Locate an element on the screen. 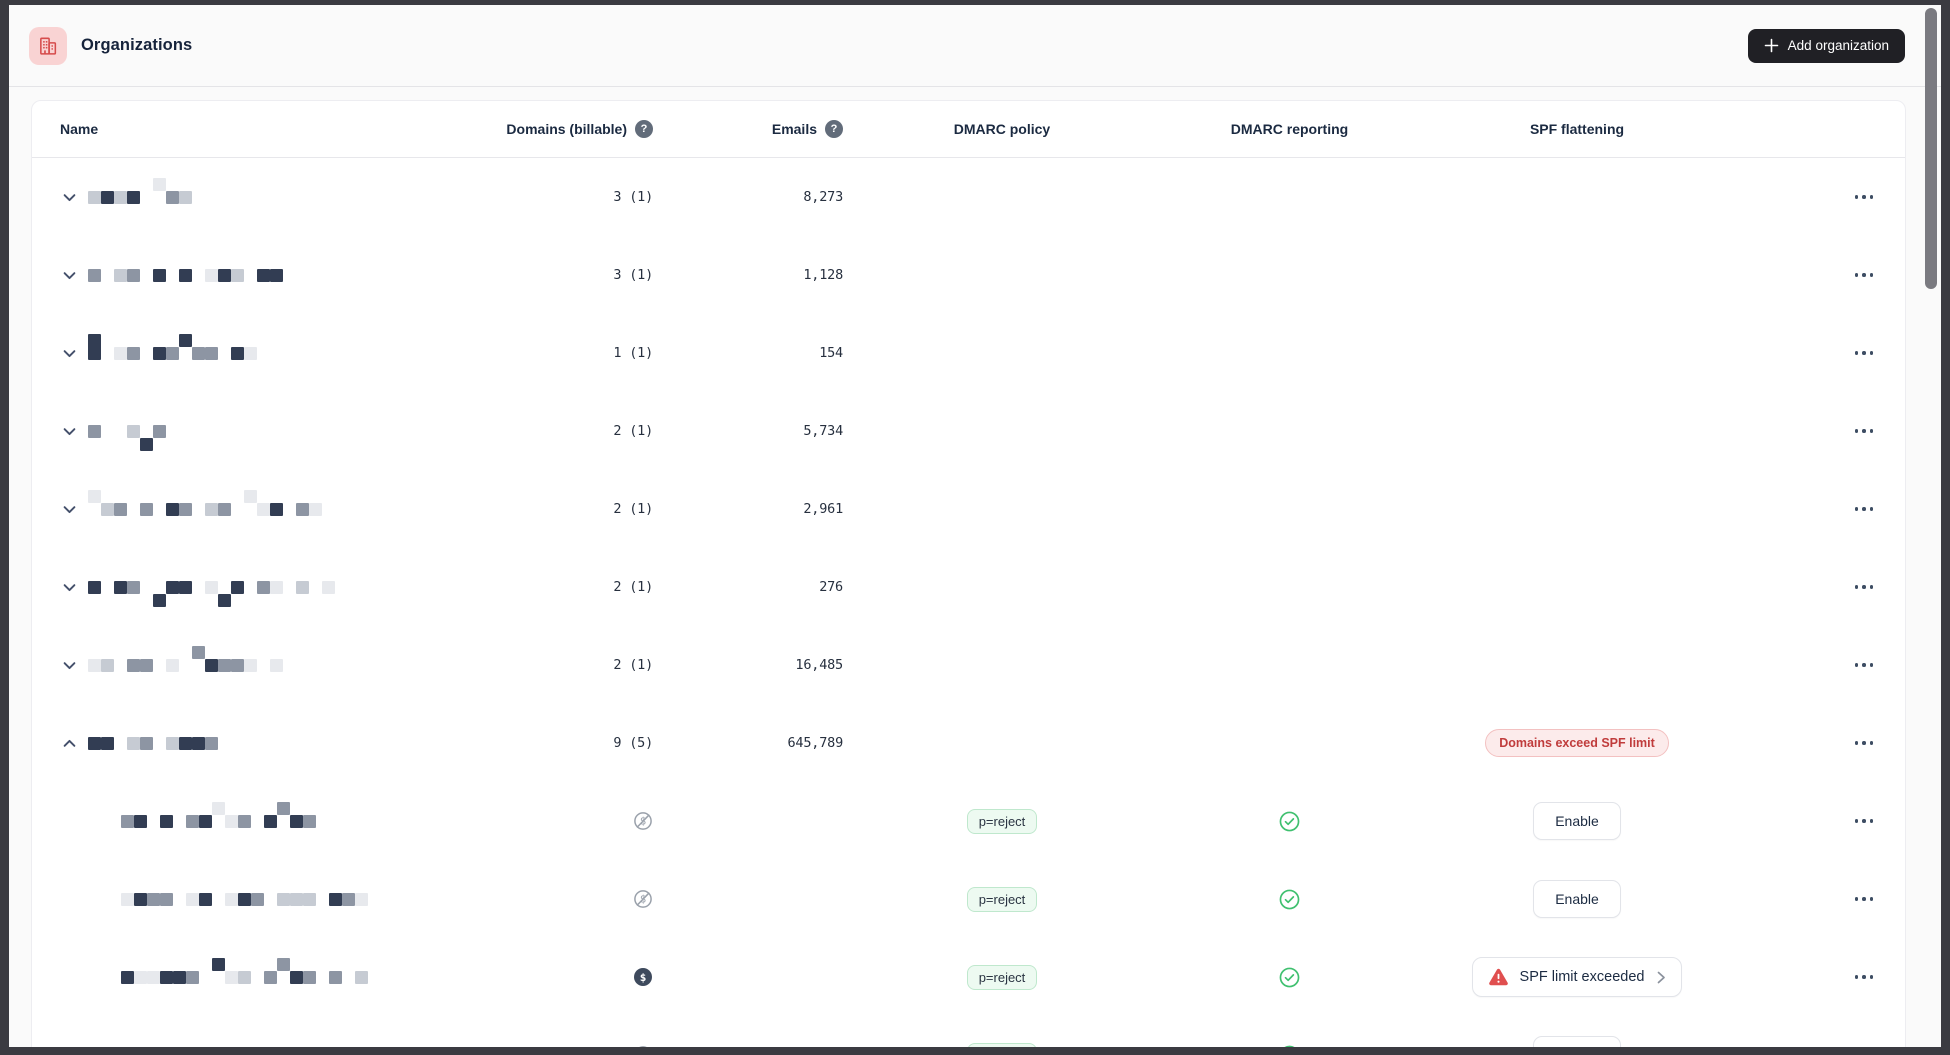 This screenshot has height=1055, width=1950. column-label: Name is located at coordinates (79, 129).